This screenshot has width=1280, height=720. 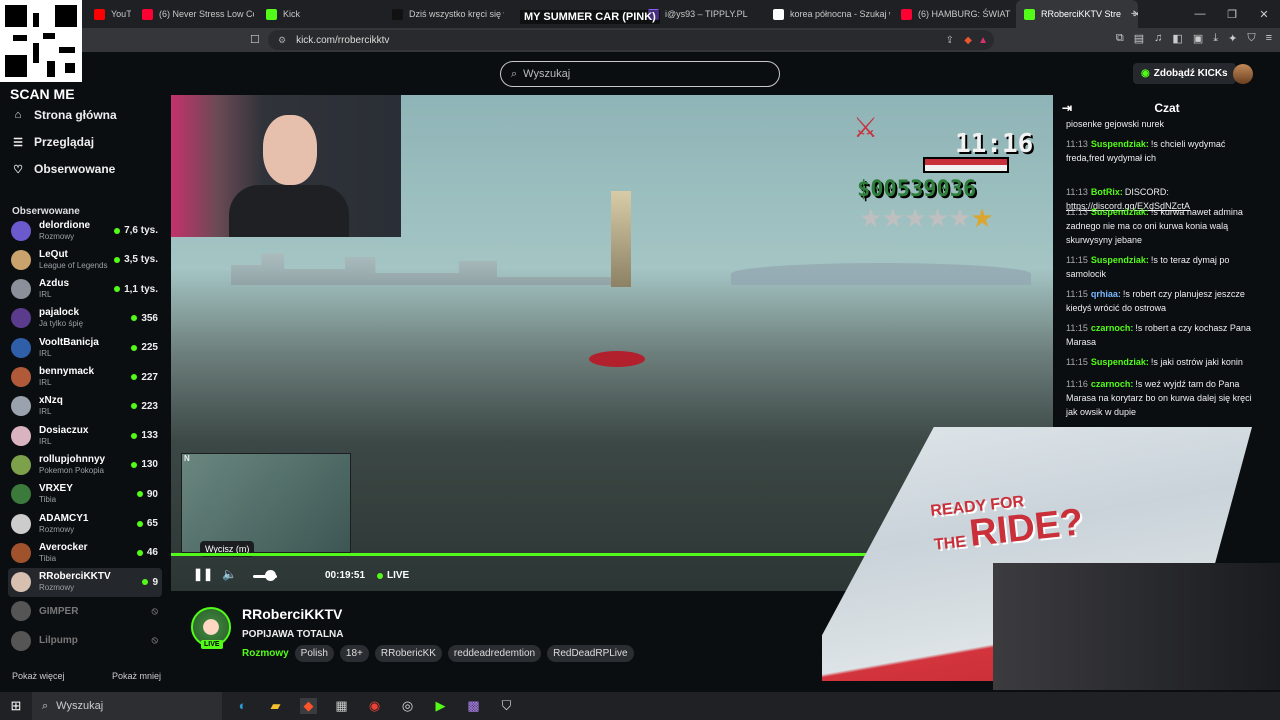 I want to click on sidebar-channel: xNzq IRL 223, so click(x=85, y=406).